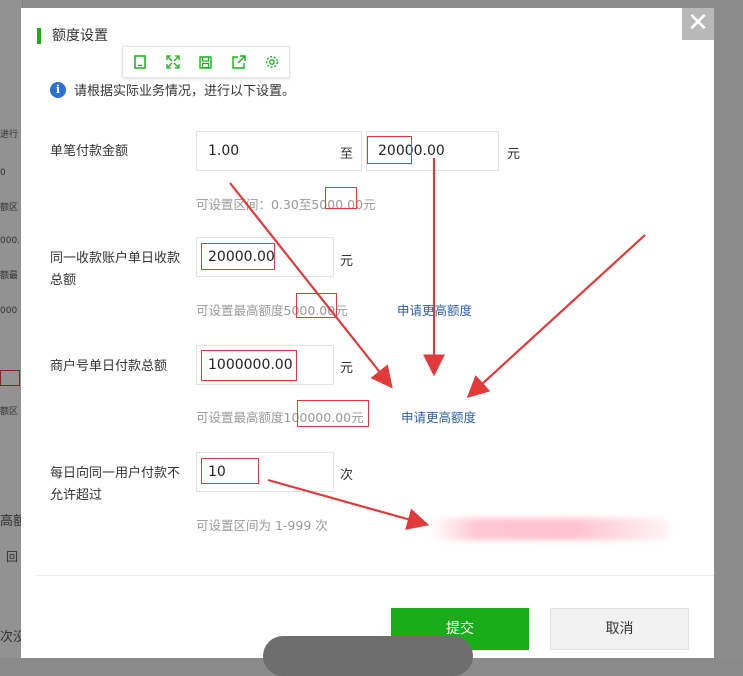  What do you see at coordinates (368, 656) in the screenshot?
I see `floating-pill` at bounding box center [368, 656].